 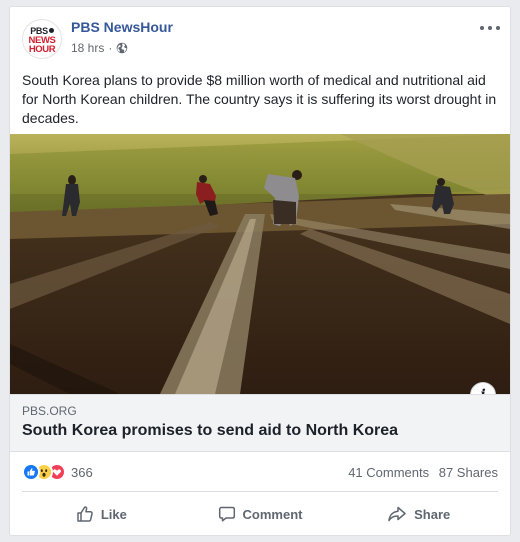 What do you see at coordinates (57, 472) in the screenshot?
I see `reaction-summary: 366` at bounding box center [57, 472].